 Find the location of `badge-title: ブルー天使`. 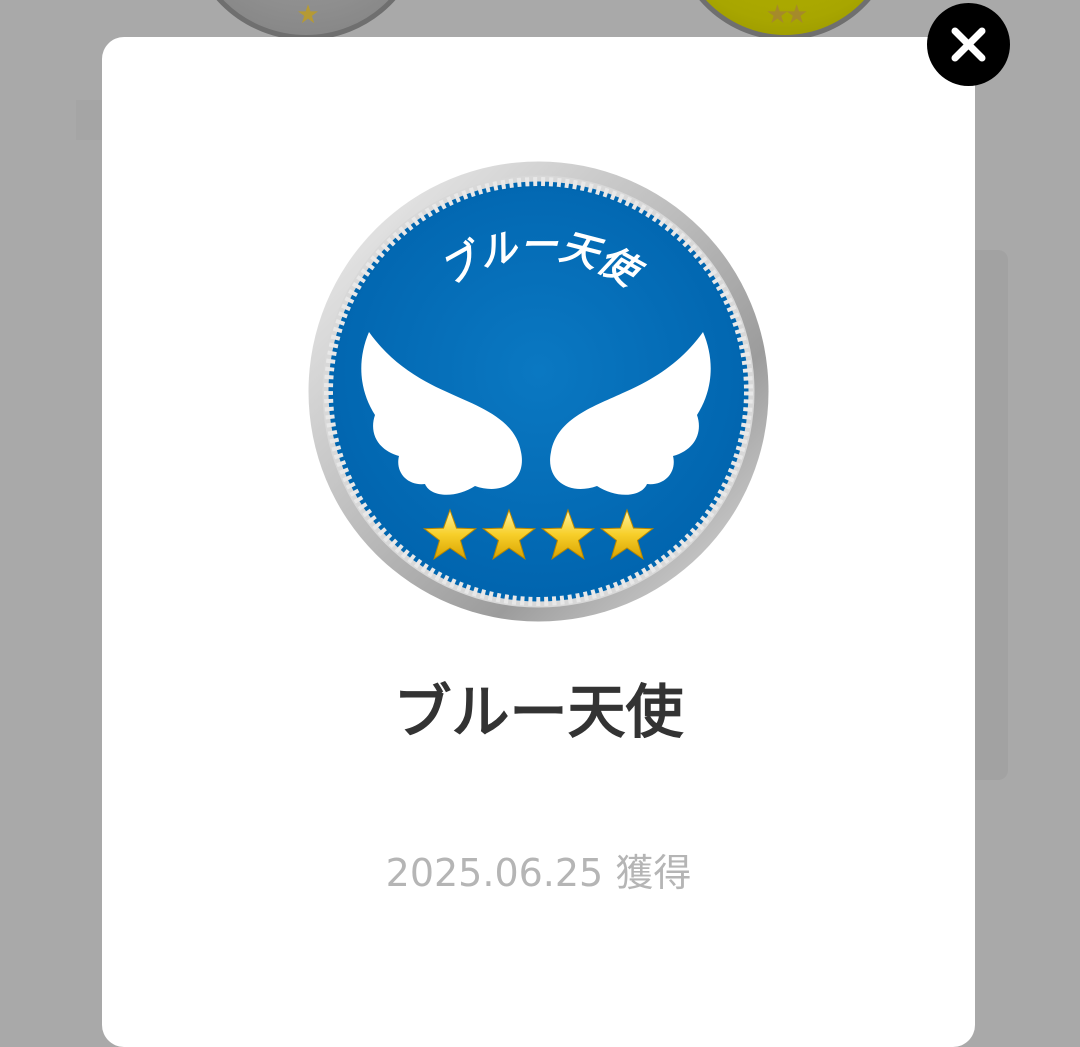

badge-title: ブルー天使 is located at coordinates (538, 712).